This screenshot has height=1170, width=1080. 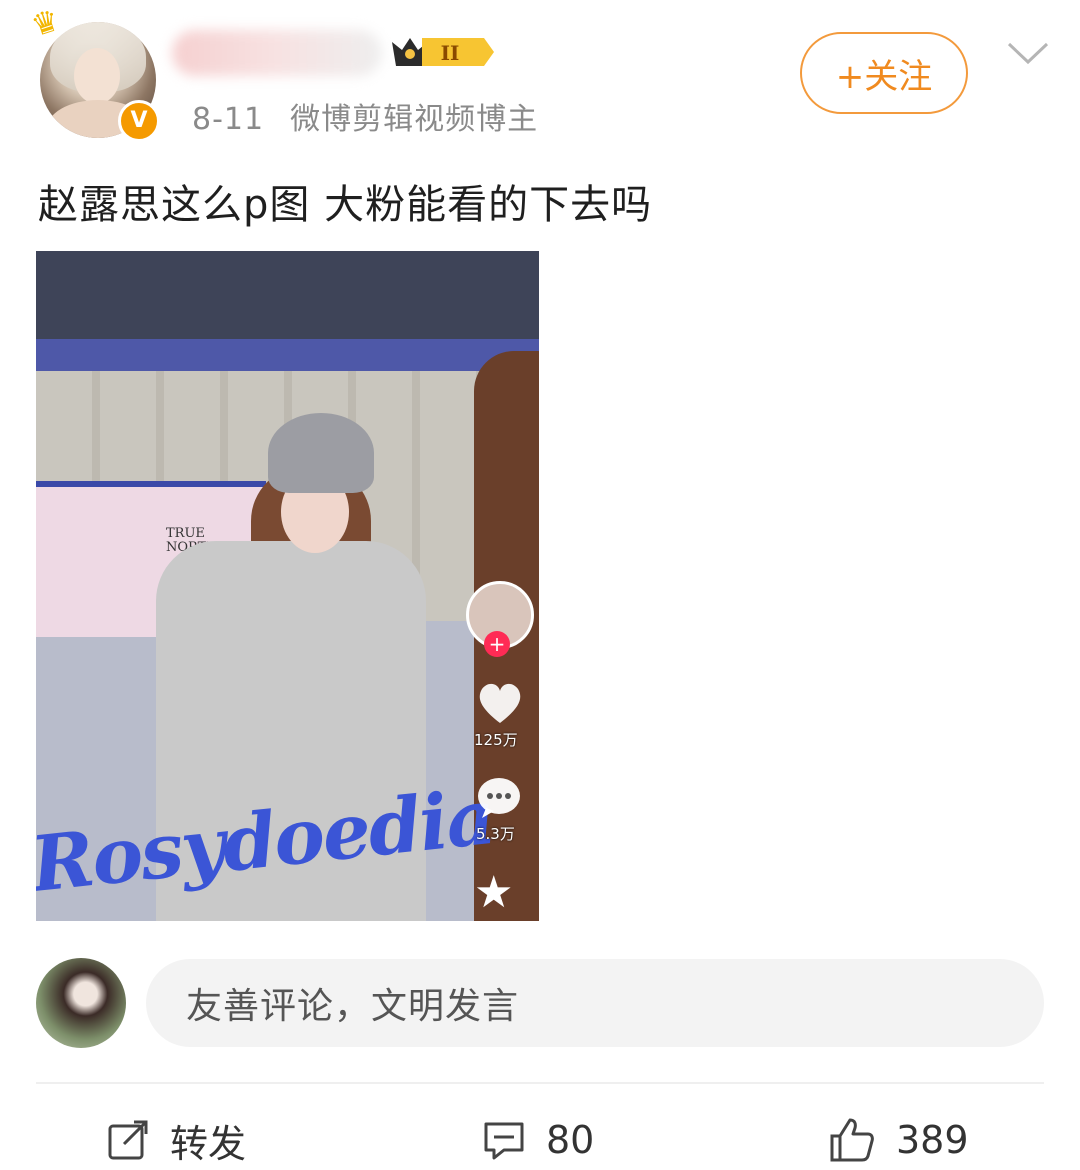 What do you see at coordinates (499, 798) in the screenshot?
I see `comment-bubble-icon` at bounding box center [499, 798].